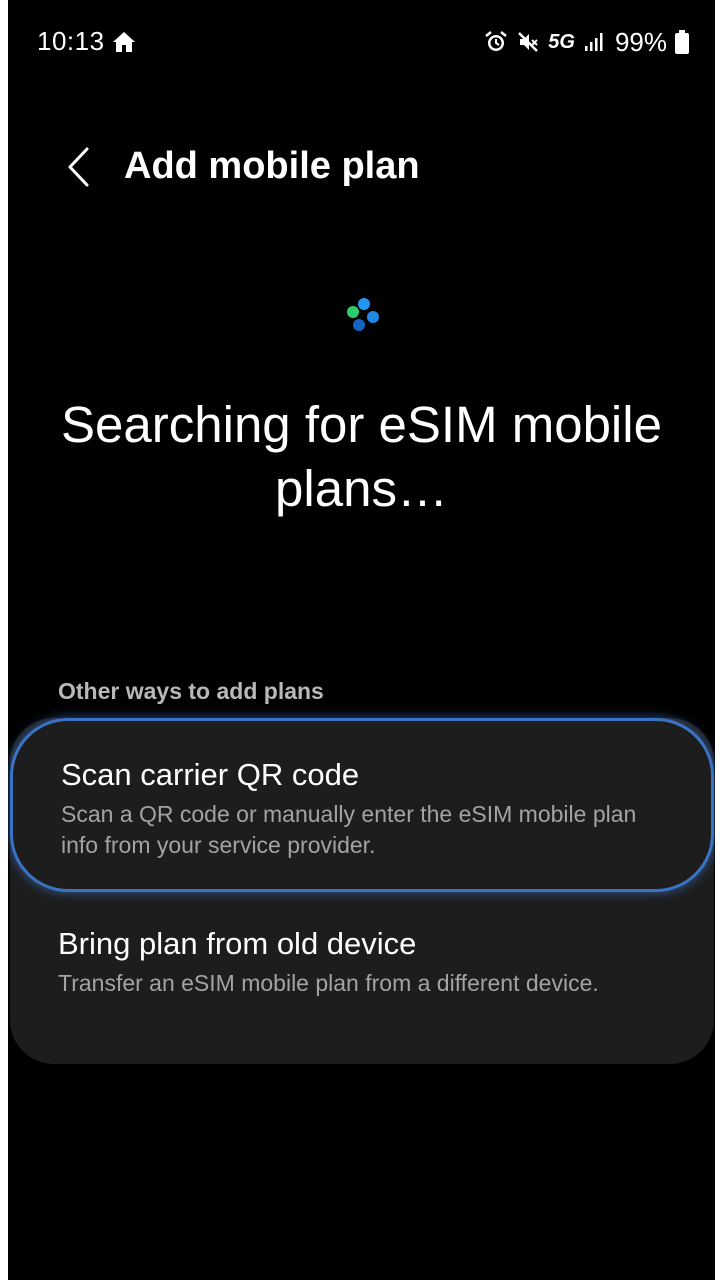  Describe the element at coordinates (71, 41) in the screenshot. I see `status-time: 10:13` at that location.